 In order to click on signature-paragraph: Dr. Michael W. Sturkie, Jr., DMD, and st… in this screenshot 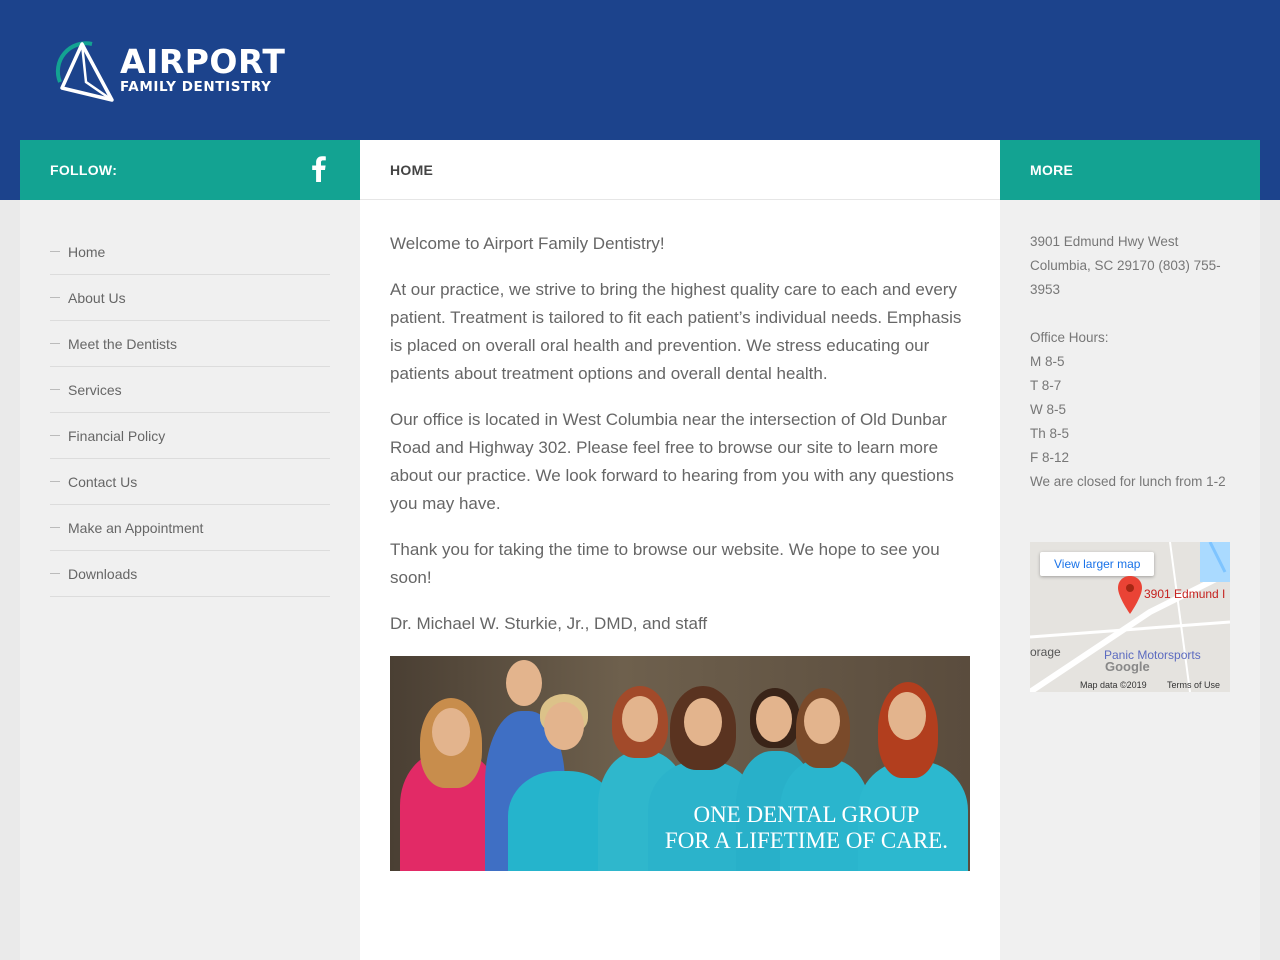, I will do `click(549, 623)`.